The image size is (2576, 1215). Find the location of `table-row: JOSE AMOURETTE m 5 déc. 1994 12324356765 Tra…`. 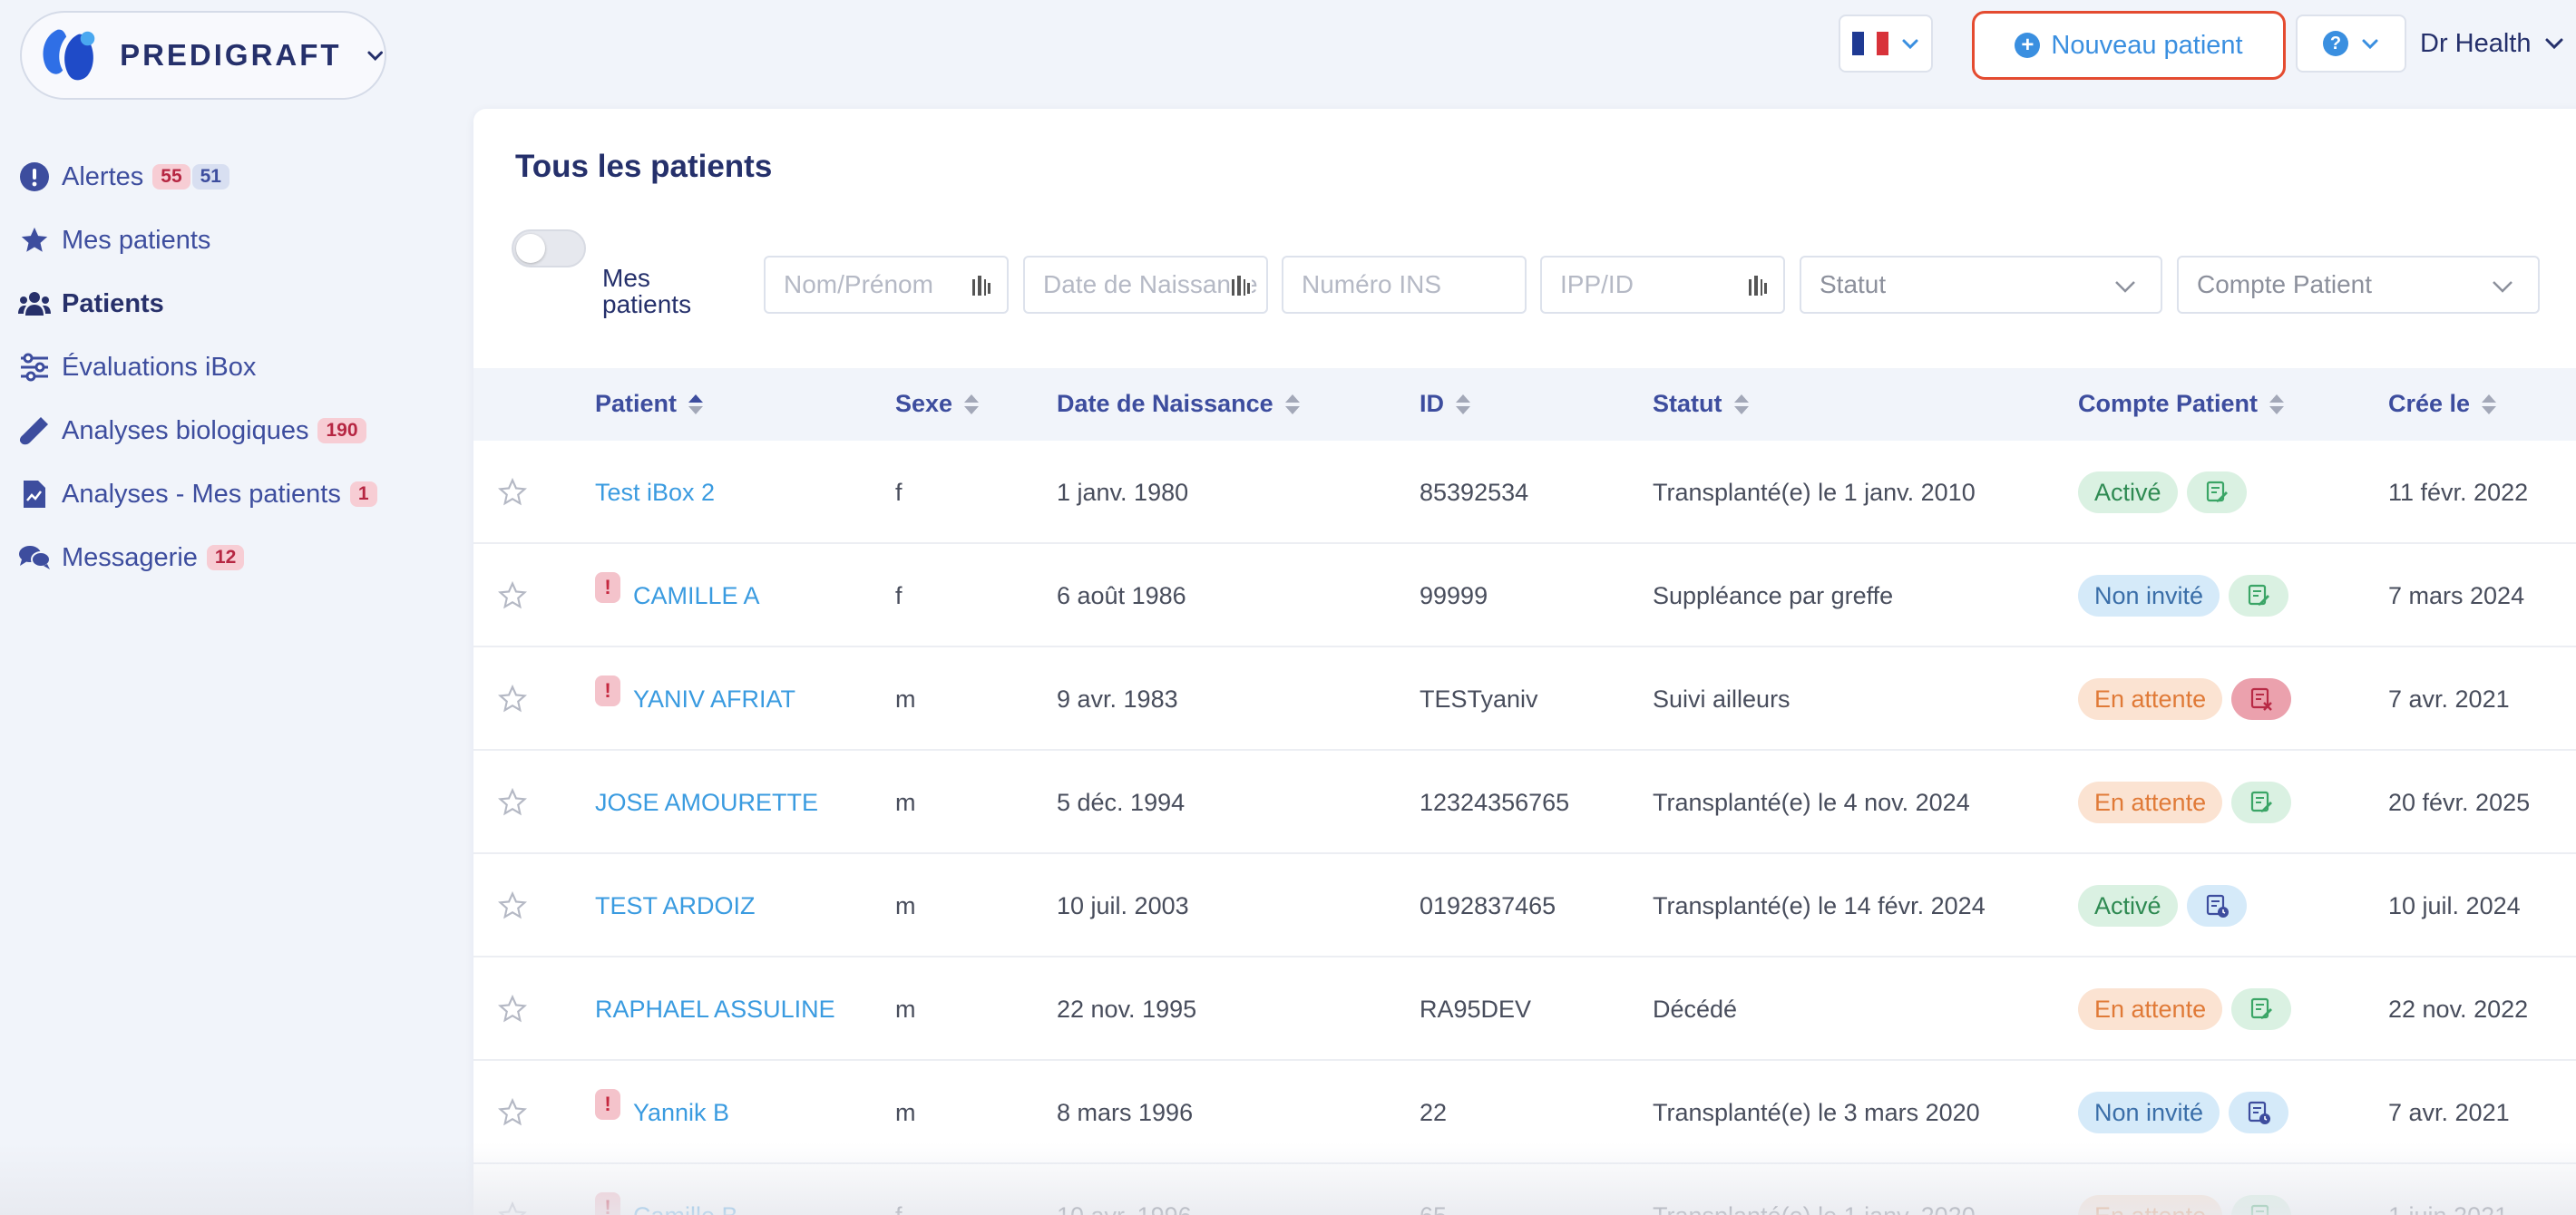

table-row: JOSE AMOURETTE m 5 déc. 1994 12324356765 Tra… is located at coordinates (1524, 802).